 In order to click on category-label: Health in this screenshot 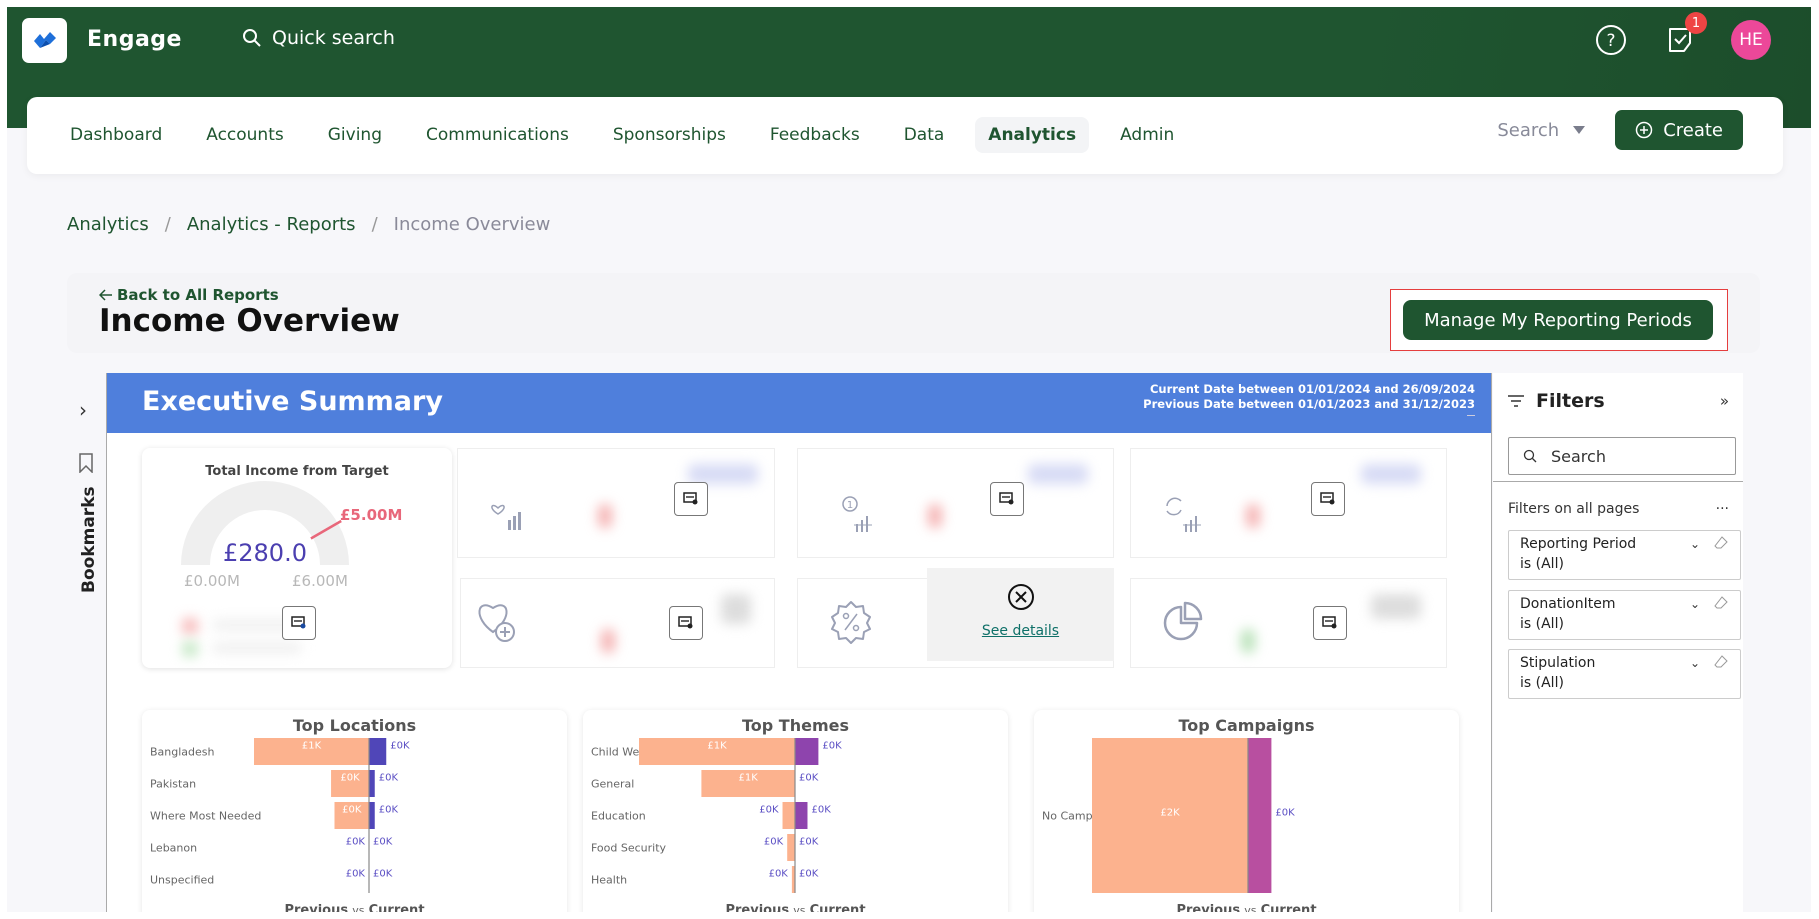, I will do `click(609, 880)`.